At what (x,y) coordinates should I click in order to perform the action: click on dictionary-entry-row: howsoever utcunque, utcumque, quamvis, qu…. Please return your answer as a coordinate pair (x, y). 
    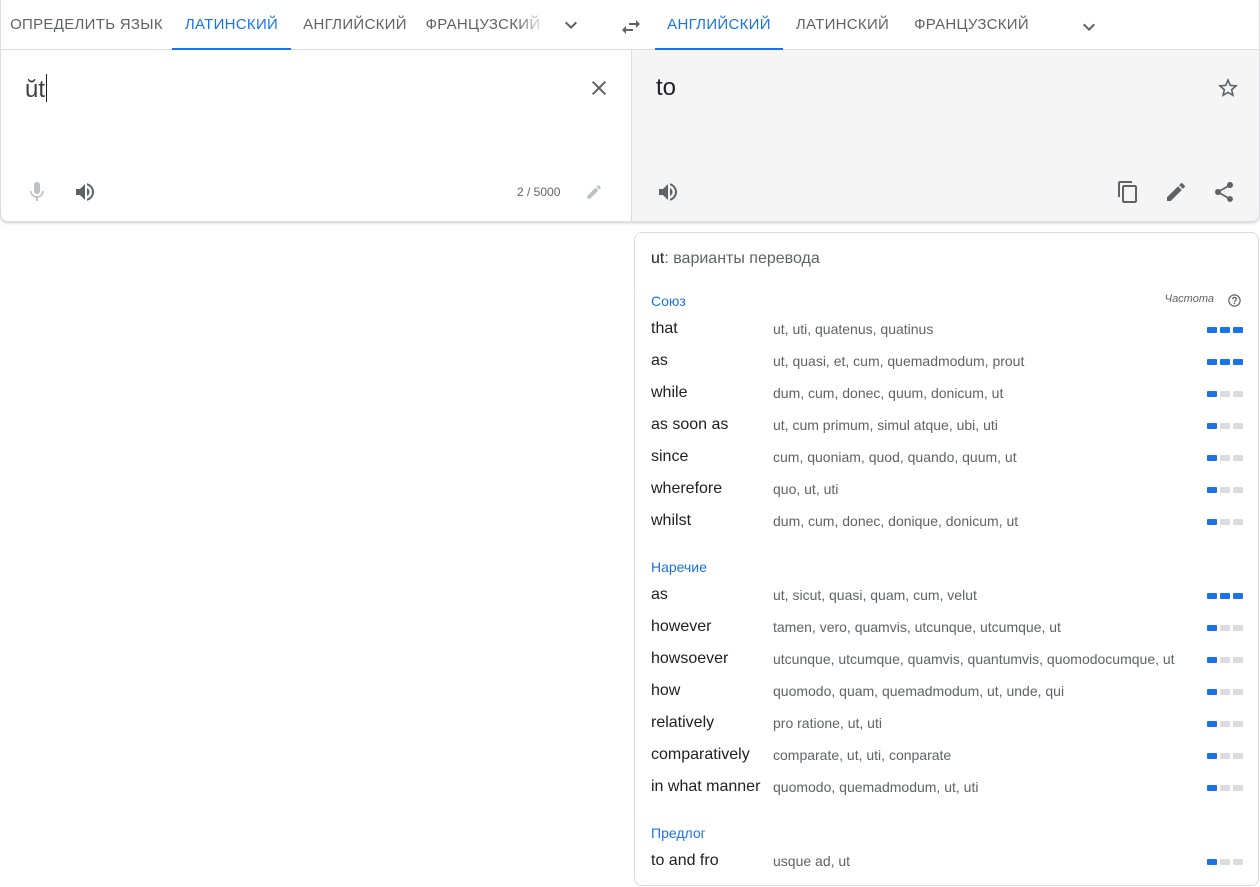
    Looking at the image, I should click on (946, 666).